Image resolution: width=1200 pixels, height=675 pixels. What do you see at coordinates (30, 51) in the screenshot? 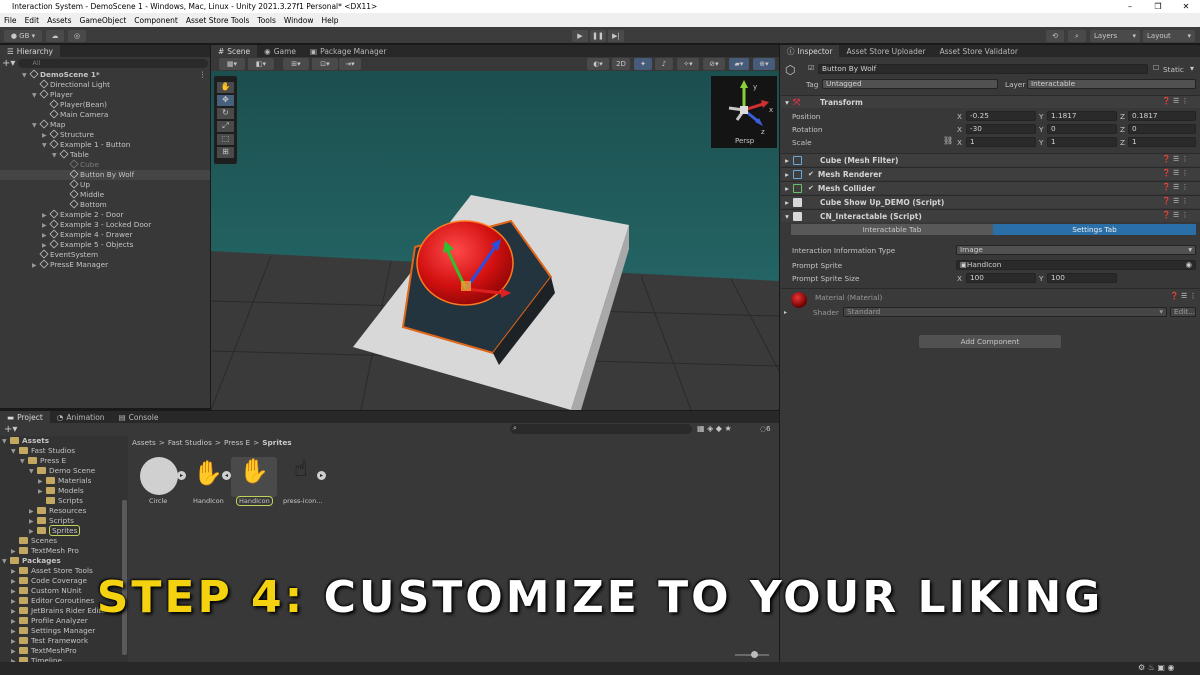
I see `tab-hierarchy: ☰ Hierarchy` at bounding box center [30, 51].